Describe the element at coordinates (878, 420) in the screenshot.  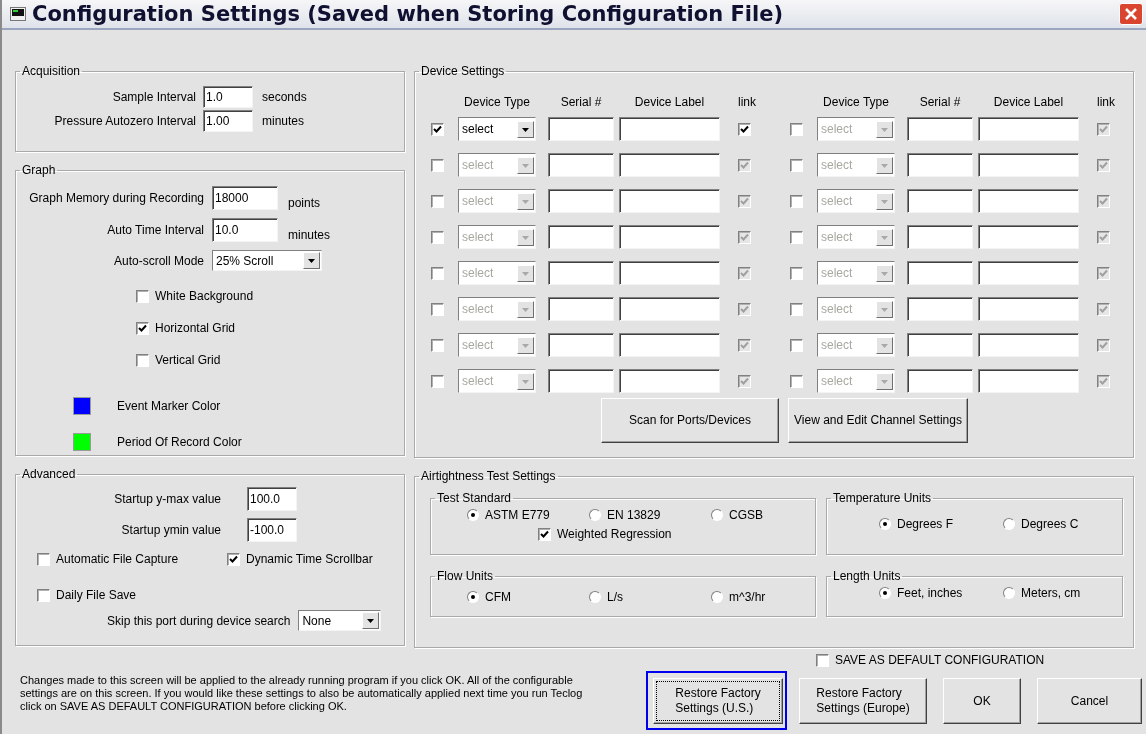
I see `action-button: View and Edit Channel Settings` at that location.